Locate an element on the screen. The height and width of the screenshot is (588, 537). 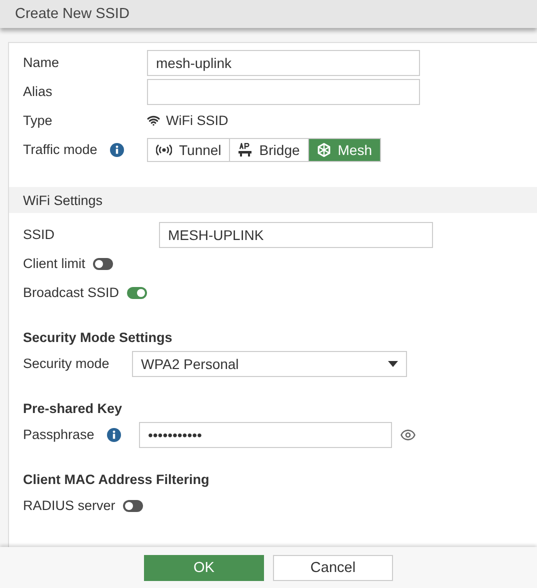
type-value: WiFi SSID is located at coordinates (197, 120).